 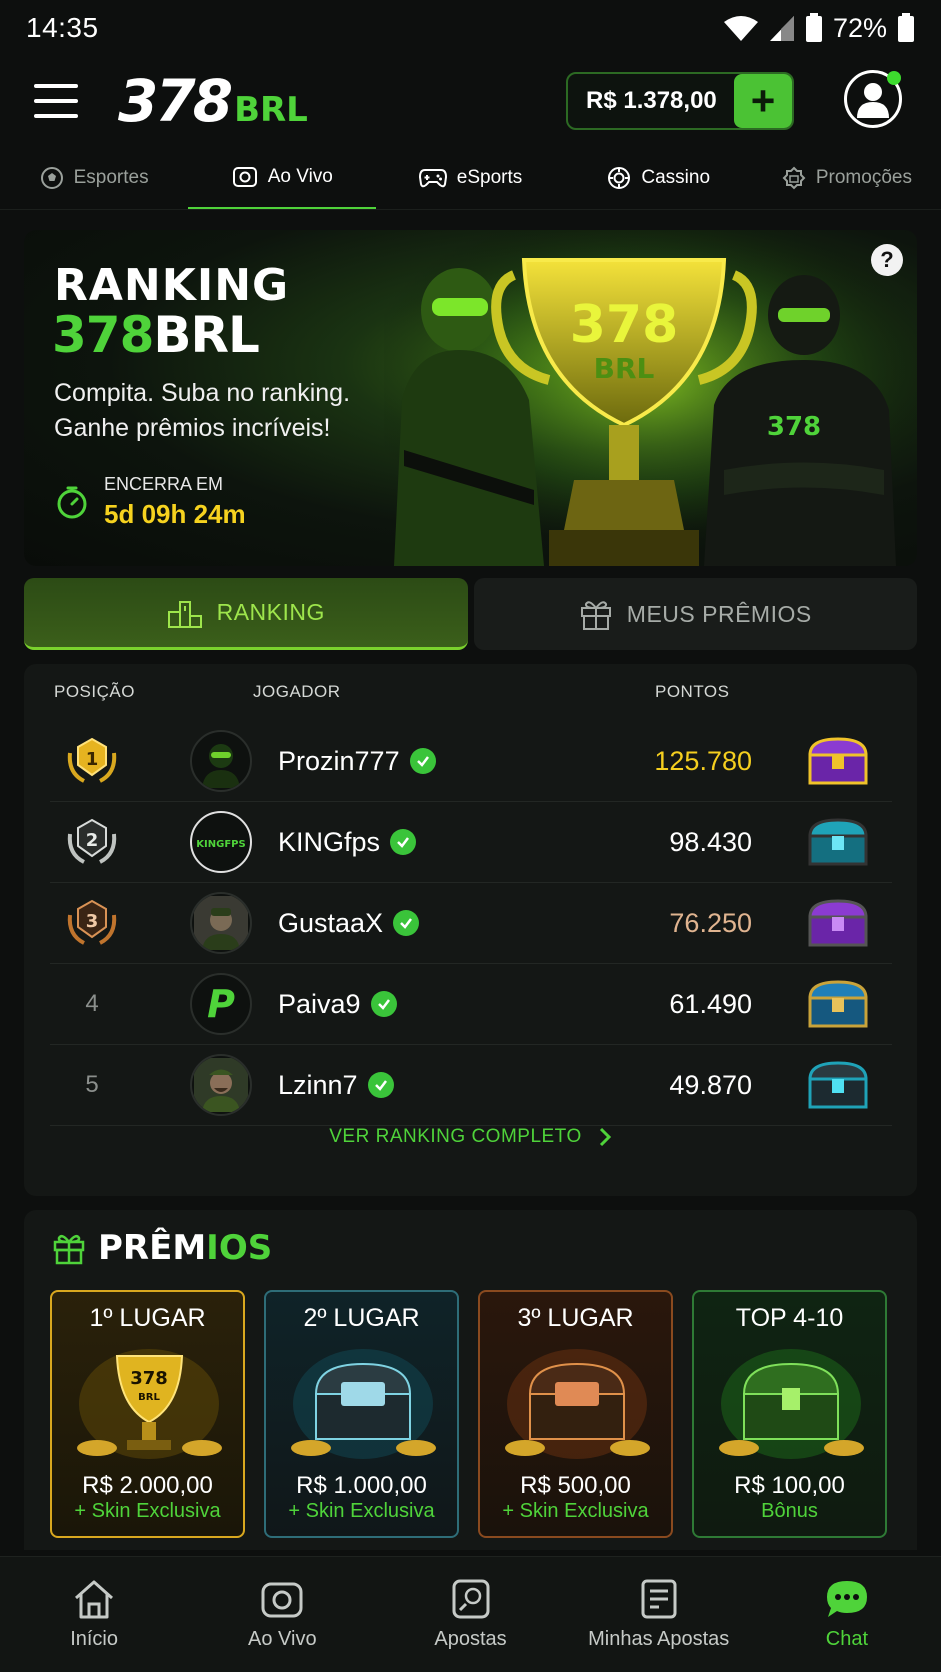 I want to click on tab-ao-vivo: Ao Vivo, so click(x=282, y=177).